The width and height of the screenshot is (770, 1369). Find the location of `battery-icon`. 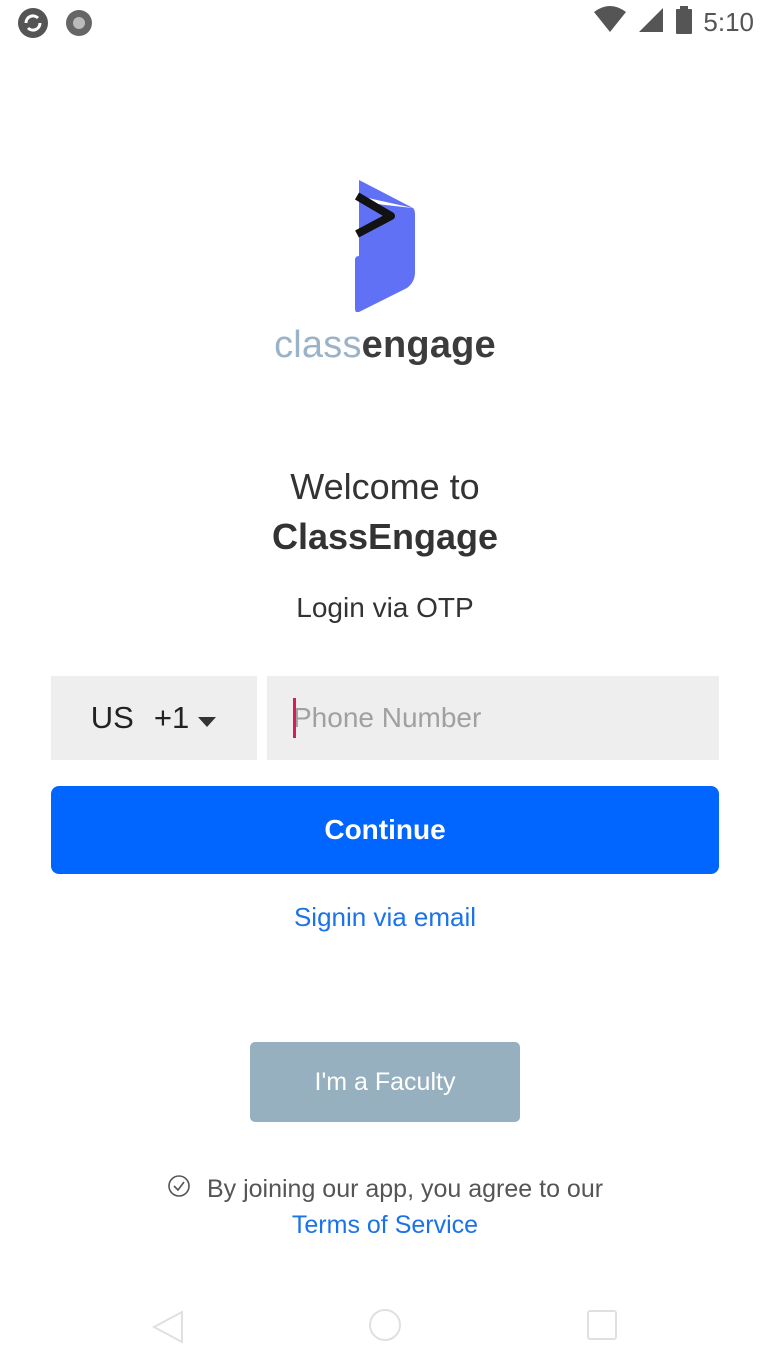

battery-icon is located at coordinates (684, 22).